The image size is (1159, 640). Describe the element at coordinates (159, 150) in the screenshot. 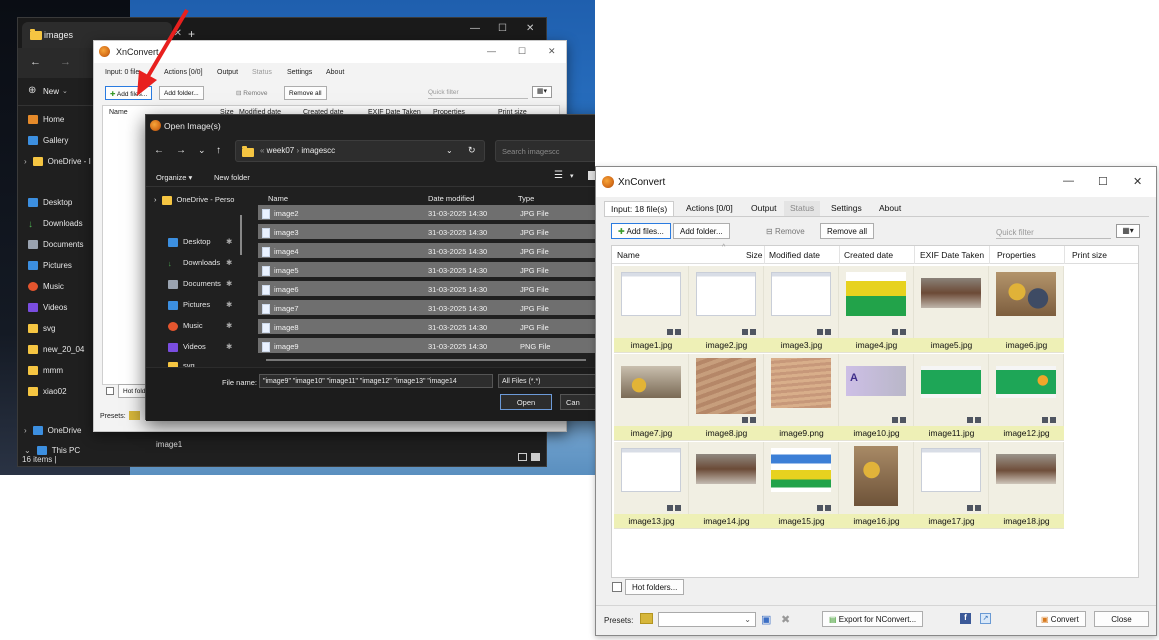

I see `back-icon: ←` at that location.